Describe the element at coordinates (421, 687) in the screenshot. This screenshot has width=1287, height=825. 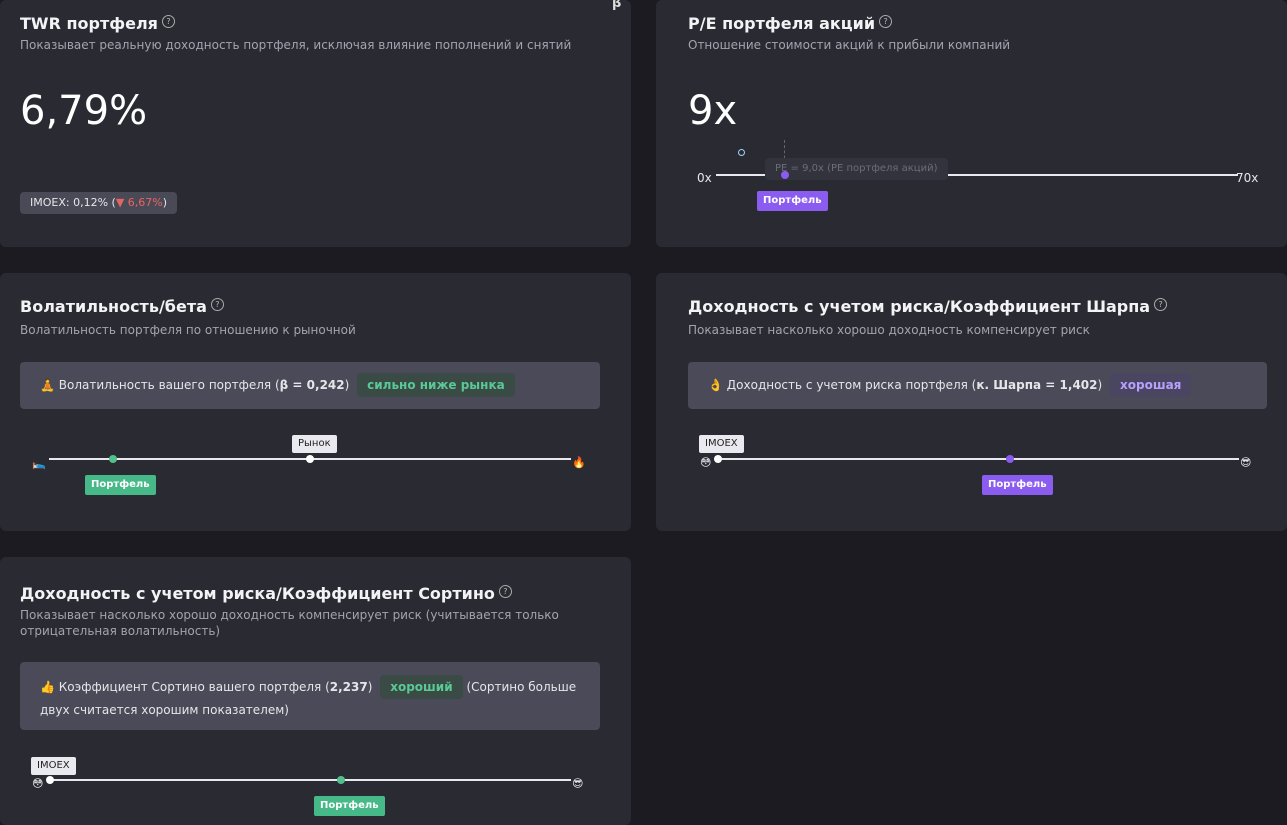
I see `sortino-status-tag: хороший` at that location.